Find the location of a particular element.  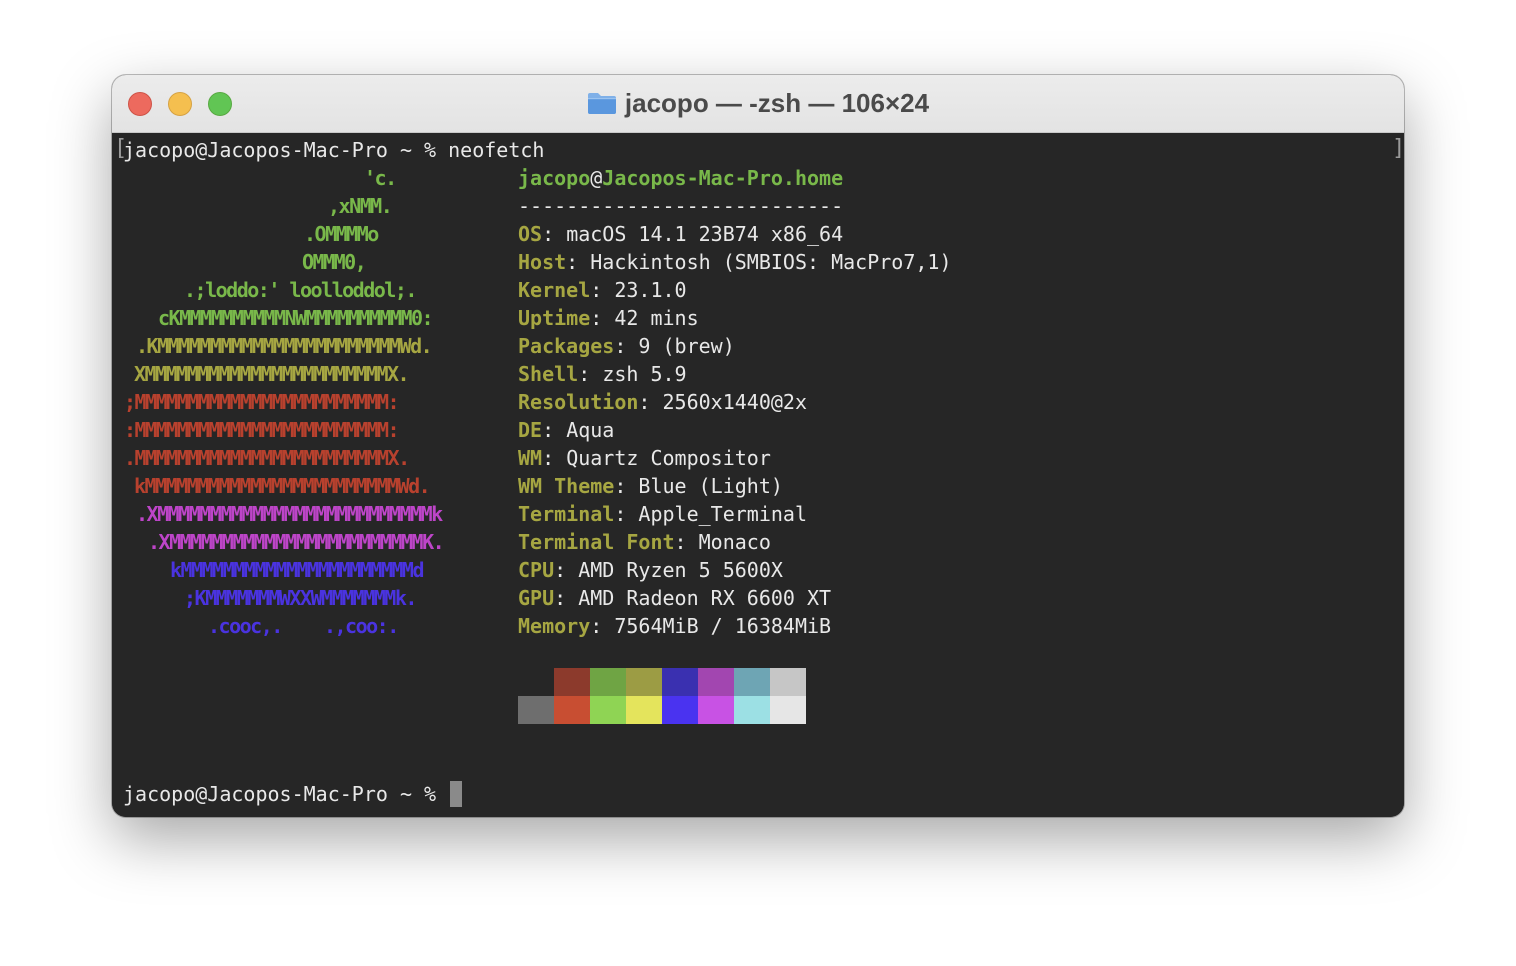

ascii-art-row: .XMMMMMMMMMMMMMMMMMMMMMMMMK. is located at coordinates (296, 542).